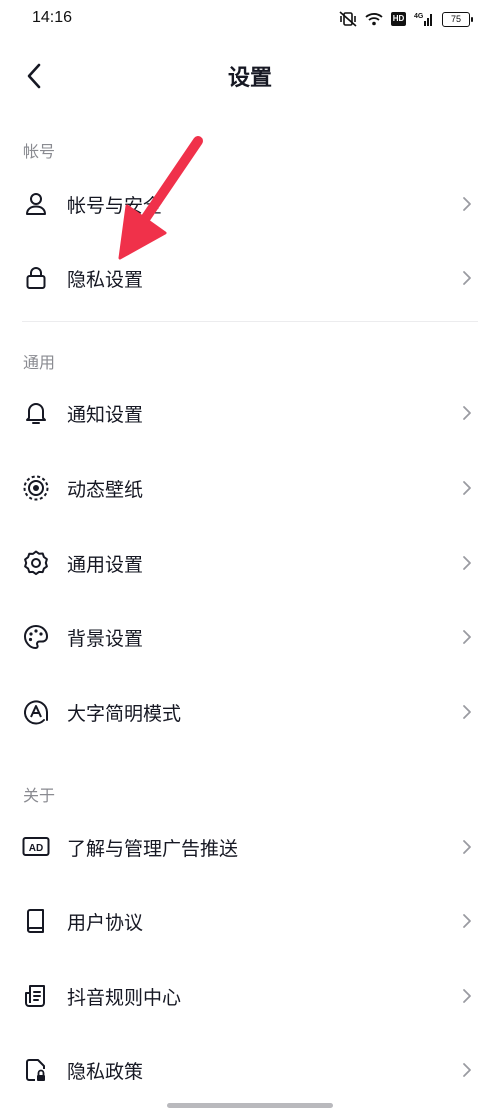  What do you see at coordinates (153, 848) in the screenshot?
I see `settings-item-label: 了解与管理广告推送` at bounding box center [153, 848].